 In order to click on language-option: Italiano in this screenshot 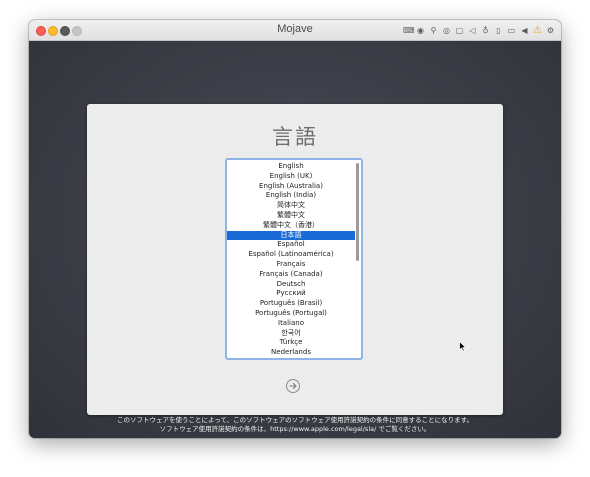, I will do `click(291, 324)`.